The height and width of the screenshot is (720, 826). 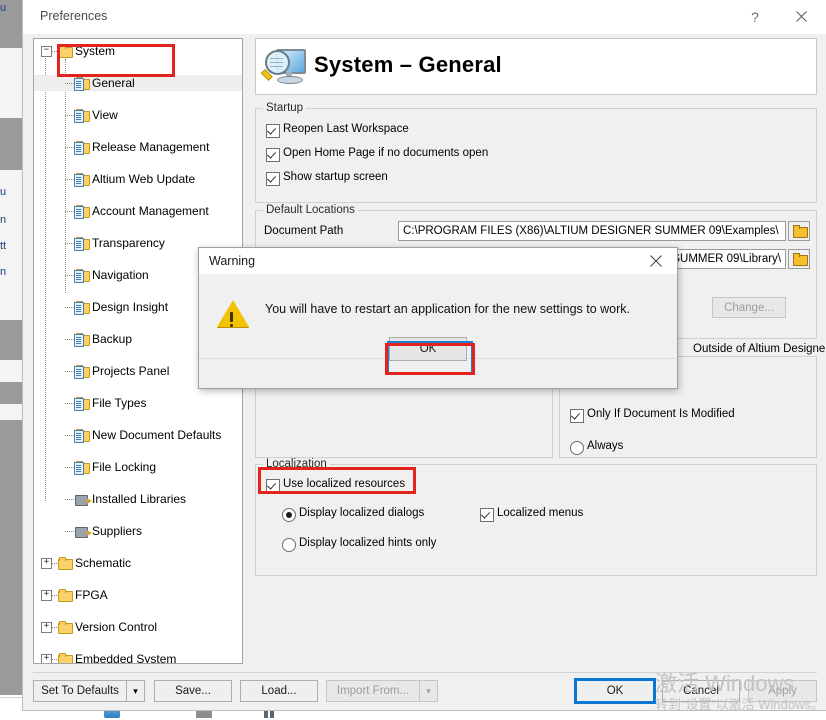 What do you see at coordinates (273, 179) in the screenshot?
I see `checkbox-show-startup-screen` at bounding box center [273, 179].